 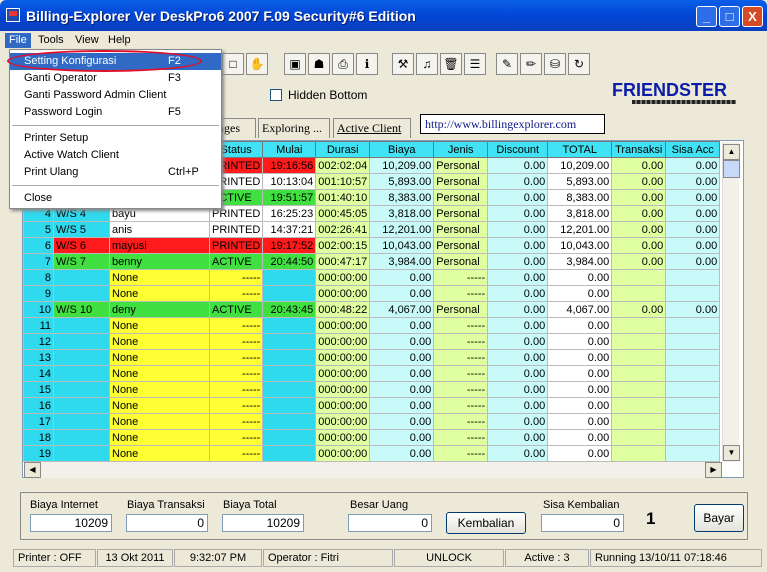 I want to click on minimize-button: _, so click(x=706, y=16).